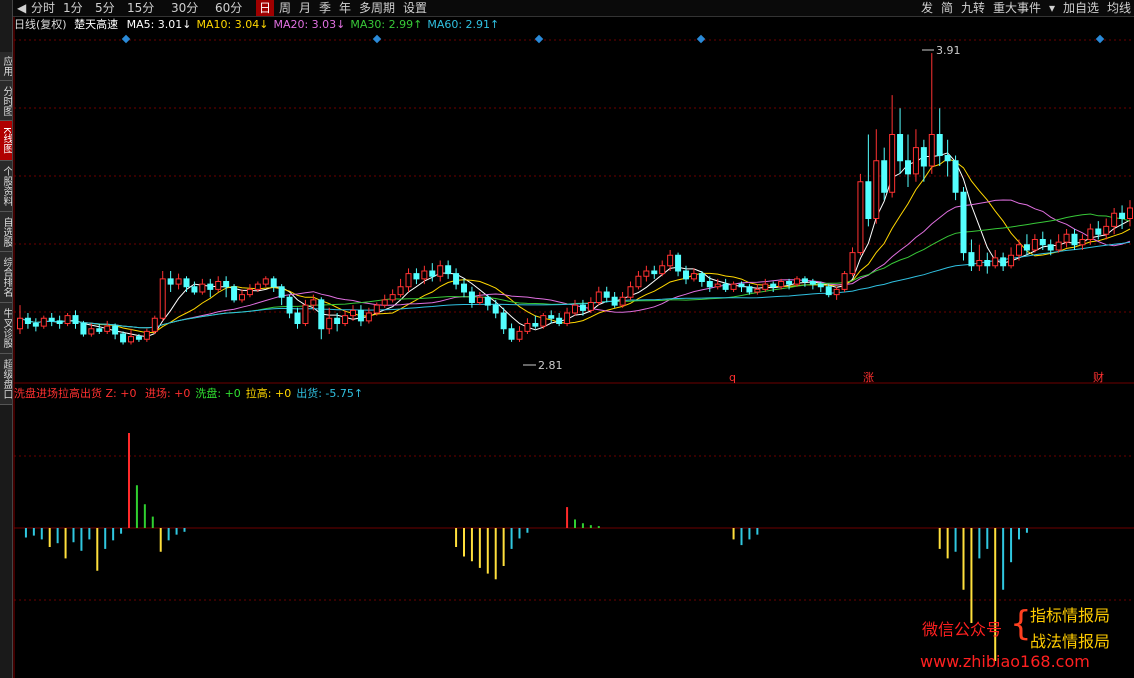  I want to click on sidebar-tab-2: K线图, so click(6, 141).